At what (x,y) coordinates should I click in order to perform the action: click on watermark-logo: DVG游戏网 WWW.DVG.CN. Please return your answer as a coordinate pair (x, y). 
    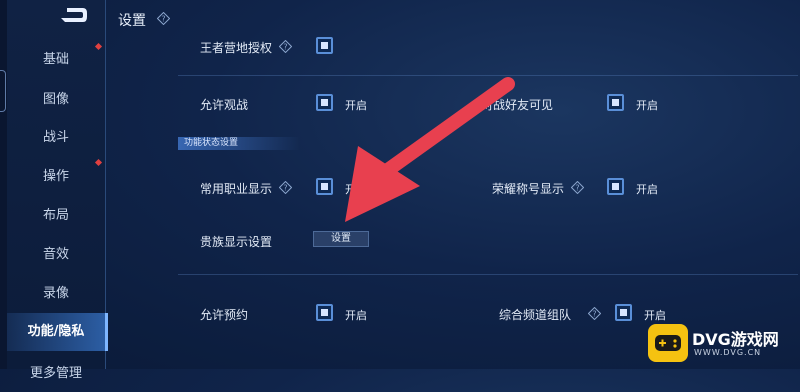
    Looking at the image, I should click on (722, 342).